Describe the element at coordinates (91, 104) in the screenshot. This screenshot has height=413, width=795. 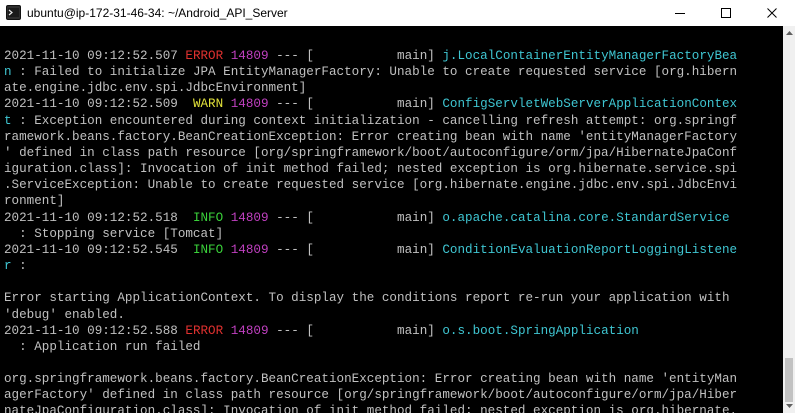
I see `log-timestamp: 2021-11-10 09:12:52.509` at that location.